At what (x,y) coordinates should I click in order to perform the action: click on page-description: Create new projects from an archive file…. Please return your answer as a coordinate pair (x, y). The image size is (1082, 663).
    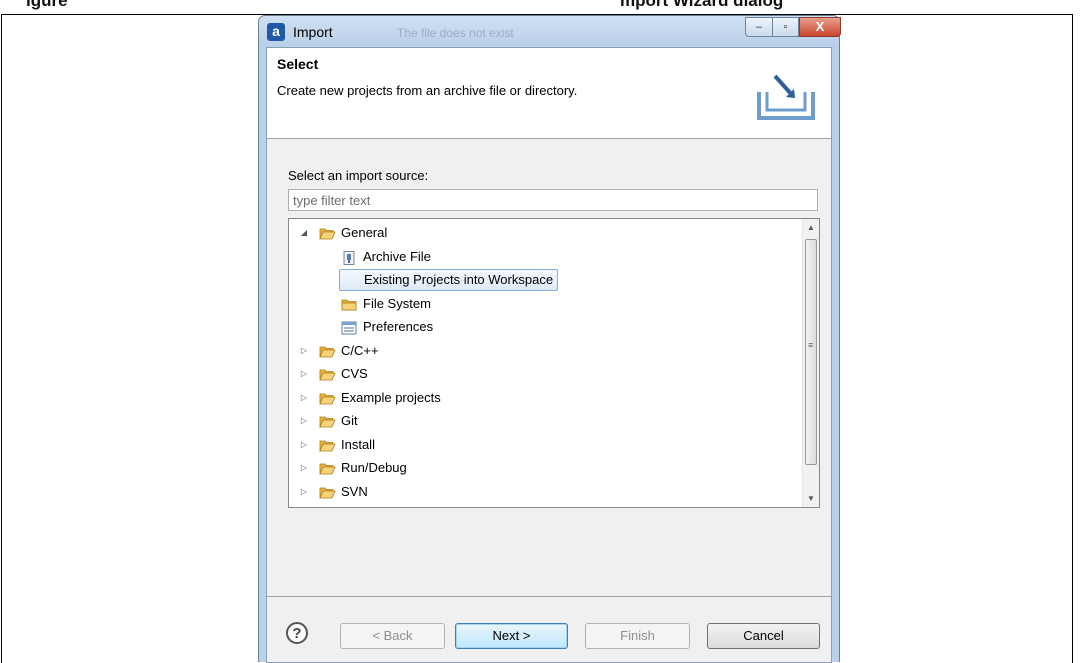
    Looking at the image, I should click on (427, 90).